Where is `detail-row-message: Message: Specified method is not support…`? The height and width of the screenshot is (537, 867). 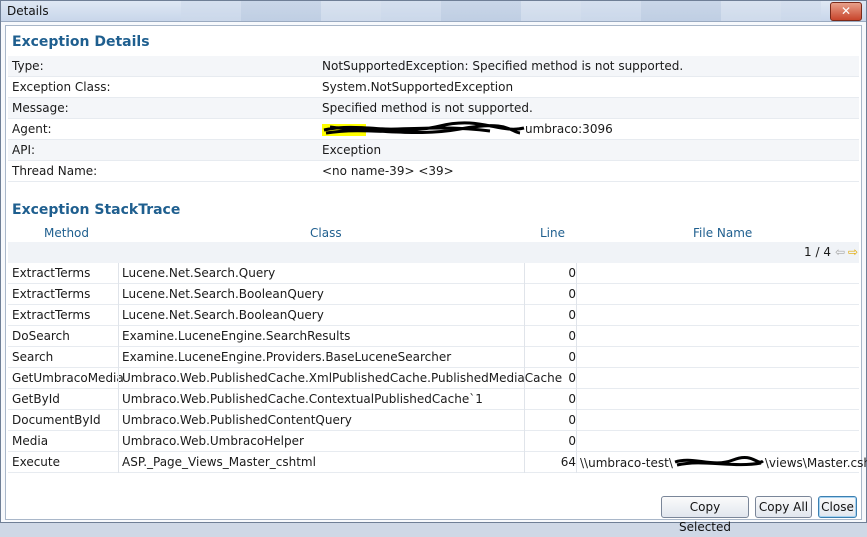 detail-row-message: Message: Specified method is not support… is located at coordinates (433, 108).